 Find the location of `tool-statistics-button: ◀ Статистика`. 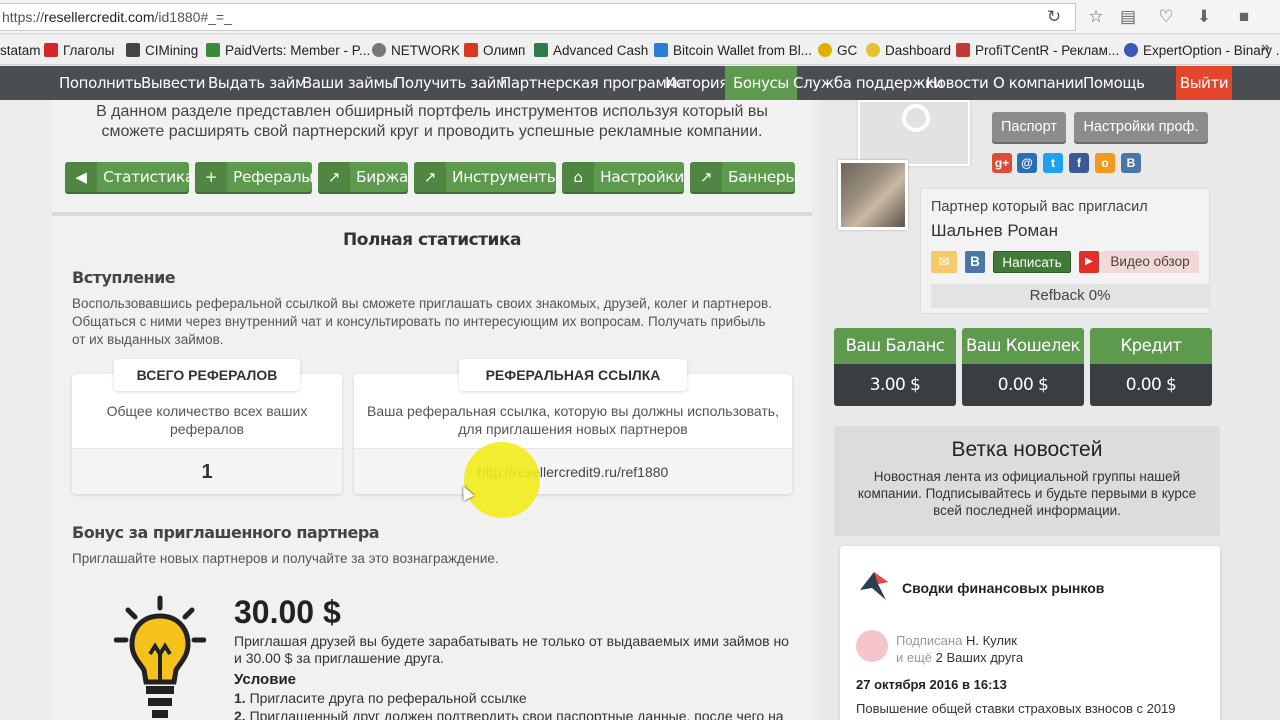

tool-statistics-button: ◀ Статистика is located at coordinates (129, 177).